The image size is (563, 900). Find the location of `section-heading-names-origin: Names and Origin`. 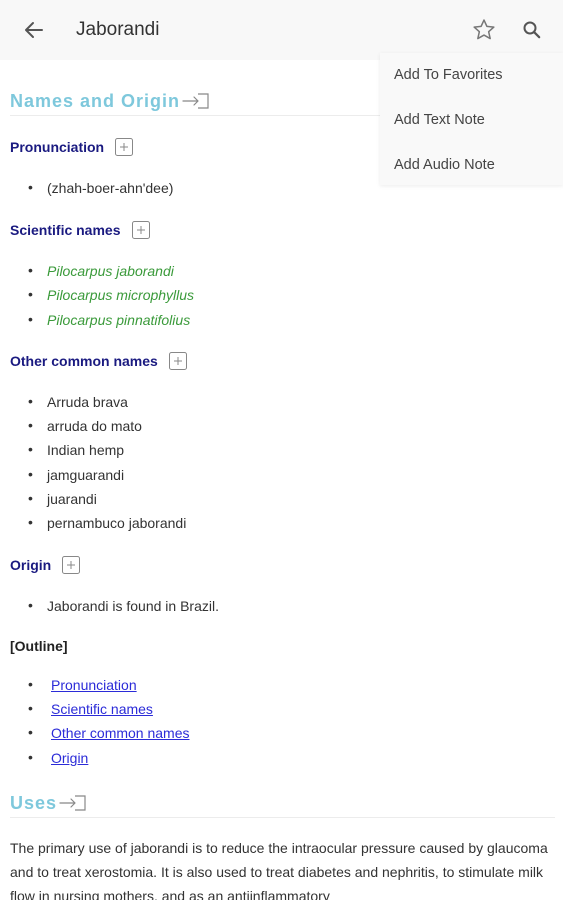

section-heading-names-origin: Names and Origin is located at coordinates (110, 101).